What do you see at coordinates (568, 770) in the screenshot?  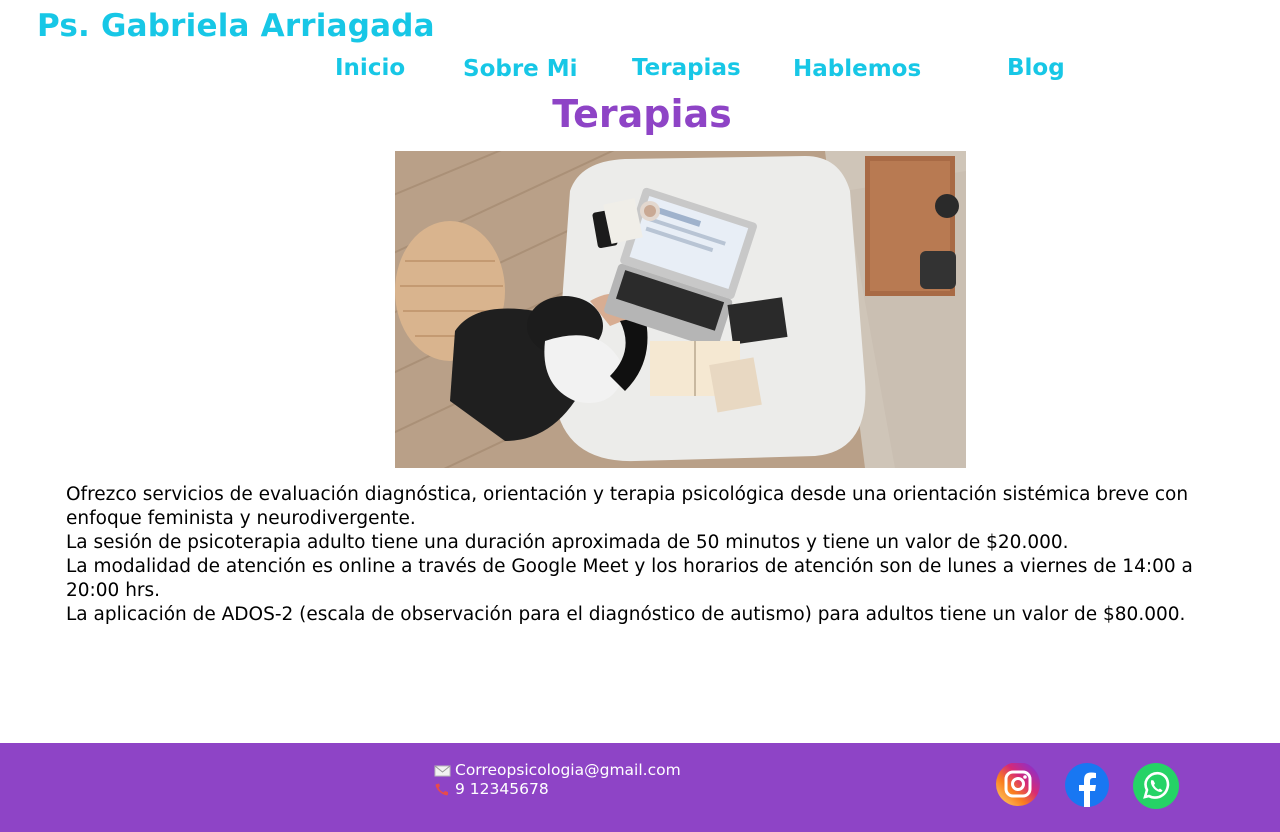 I see `contact-email-text: Correopsicologia@gmail.com` at bounding box center [568, 770].